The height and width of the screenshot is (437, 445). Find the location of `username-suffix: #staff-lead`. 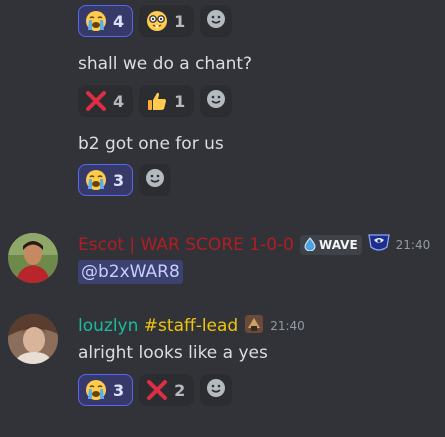

username-suffix: #staff-lead is located at coordinates (191, 326).